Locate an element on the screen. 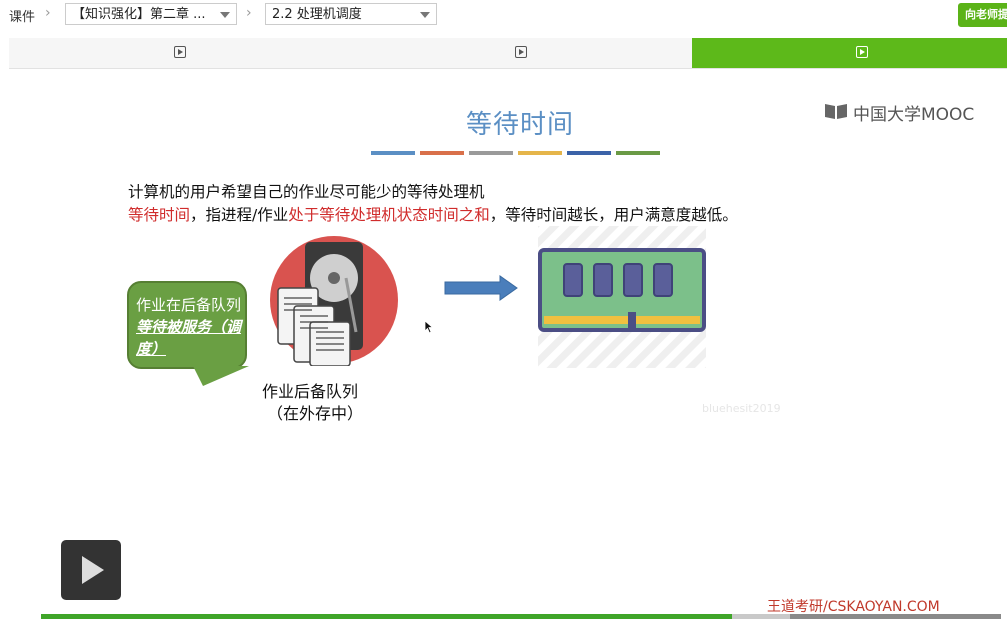 This screenshot has height=620, width=1007. speech-bubble-tail is located at coordinates (221, 376).